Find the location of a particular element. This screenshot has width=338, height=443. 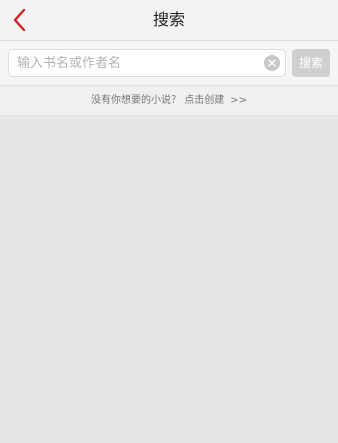

top-bar: 搜索 is located at coordinates (169, 20).